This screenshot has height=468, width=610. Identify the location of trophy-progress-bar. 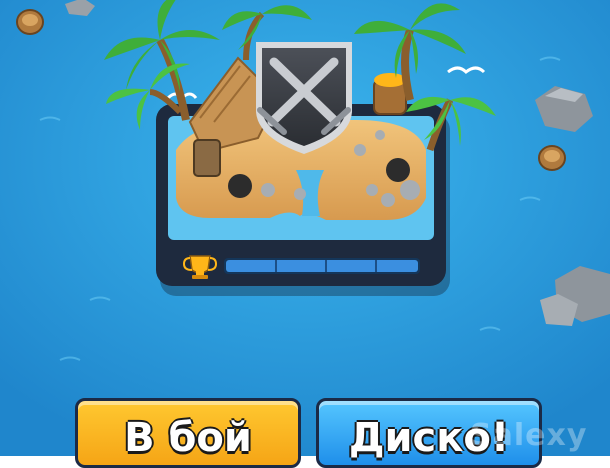
(322, 266).